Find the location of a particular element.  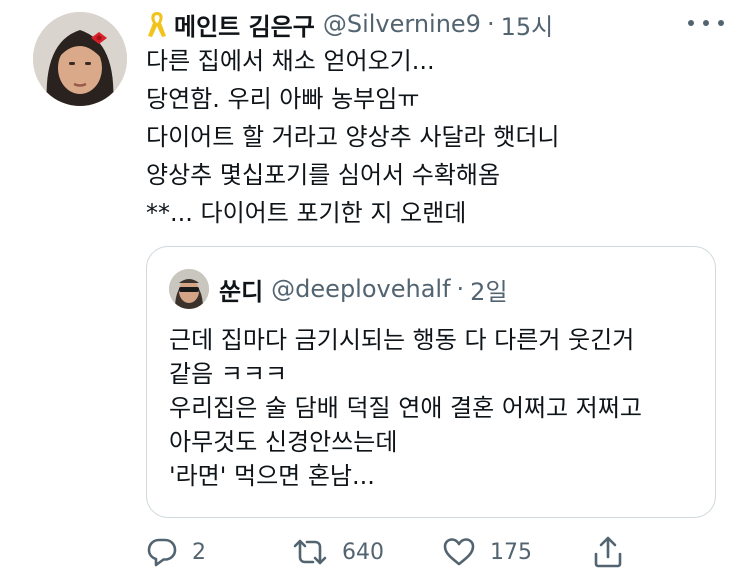

retweet-button: 640 is located at coordinates (338, 552).